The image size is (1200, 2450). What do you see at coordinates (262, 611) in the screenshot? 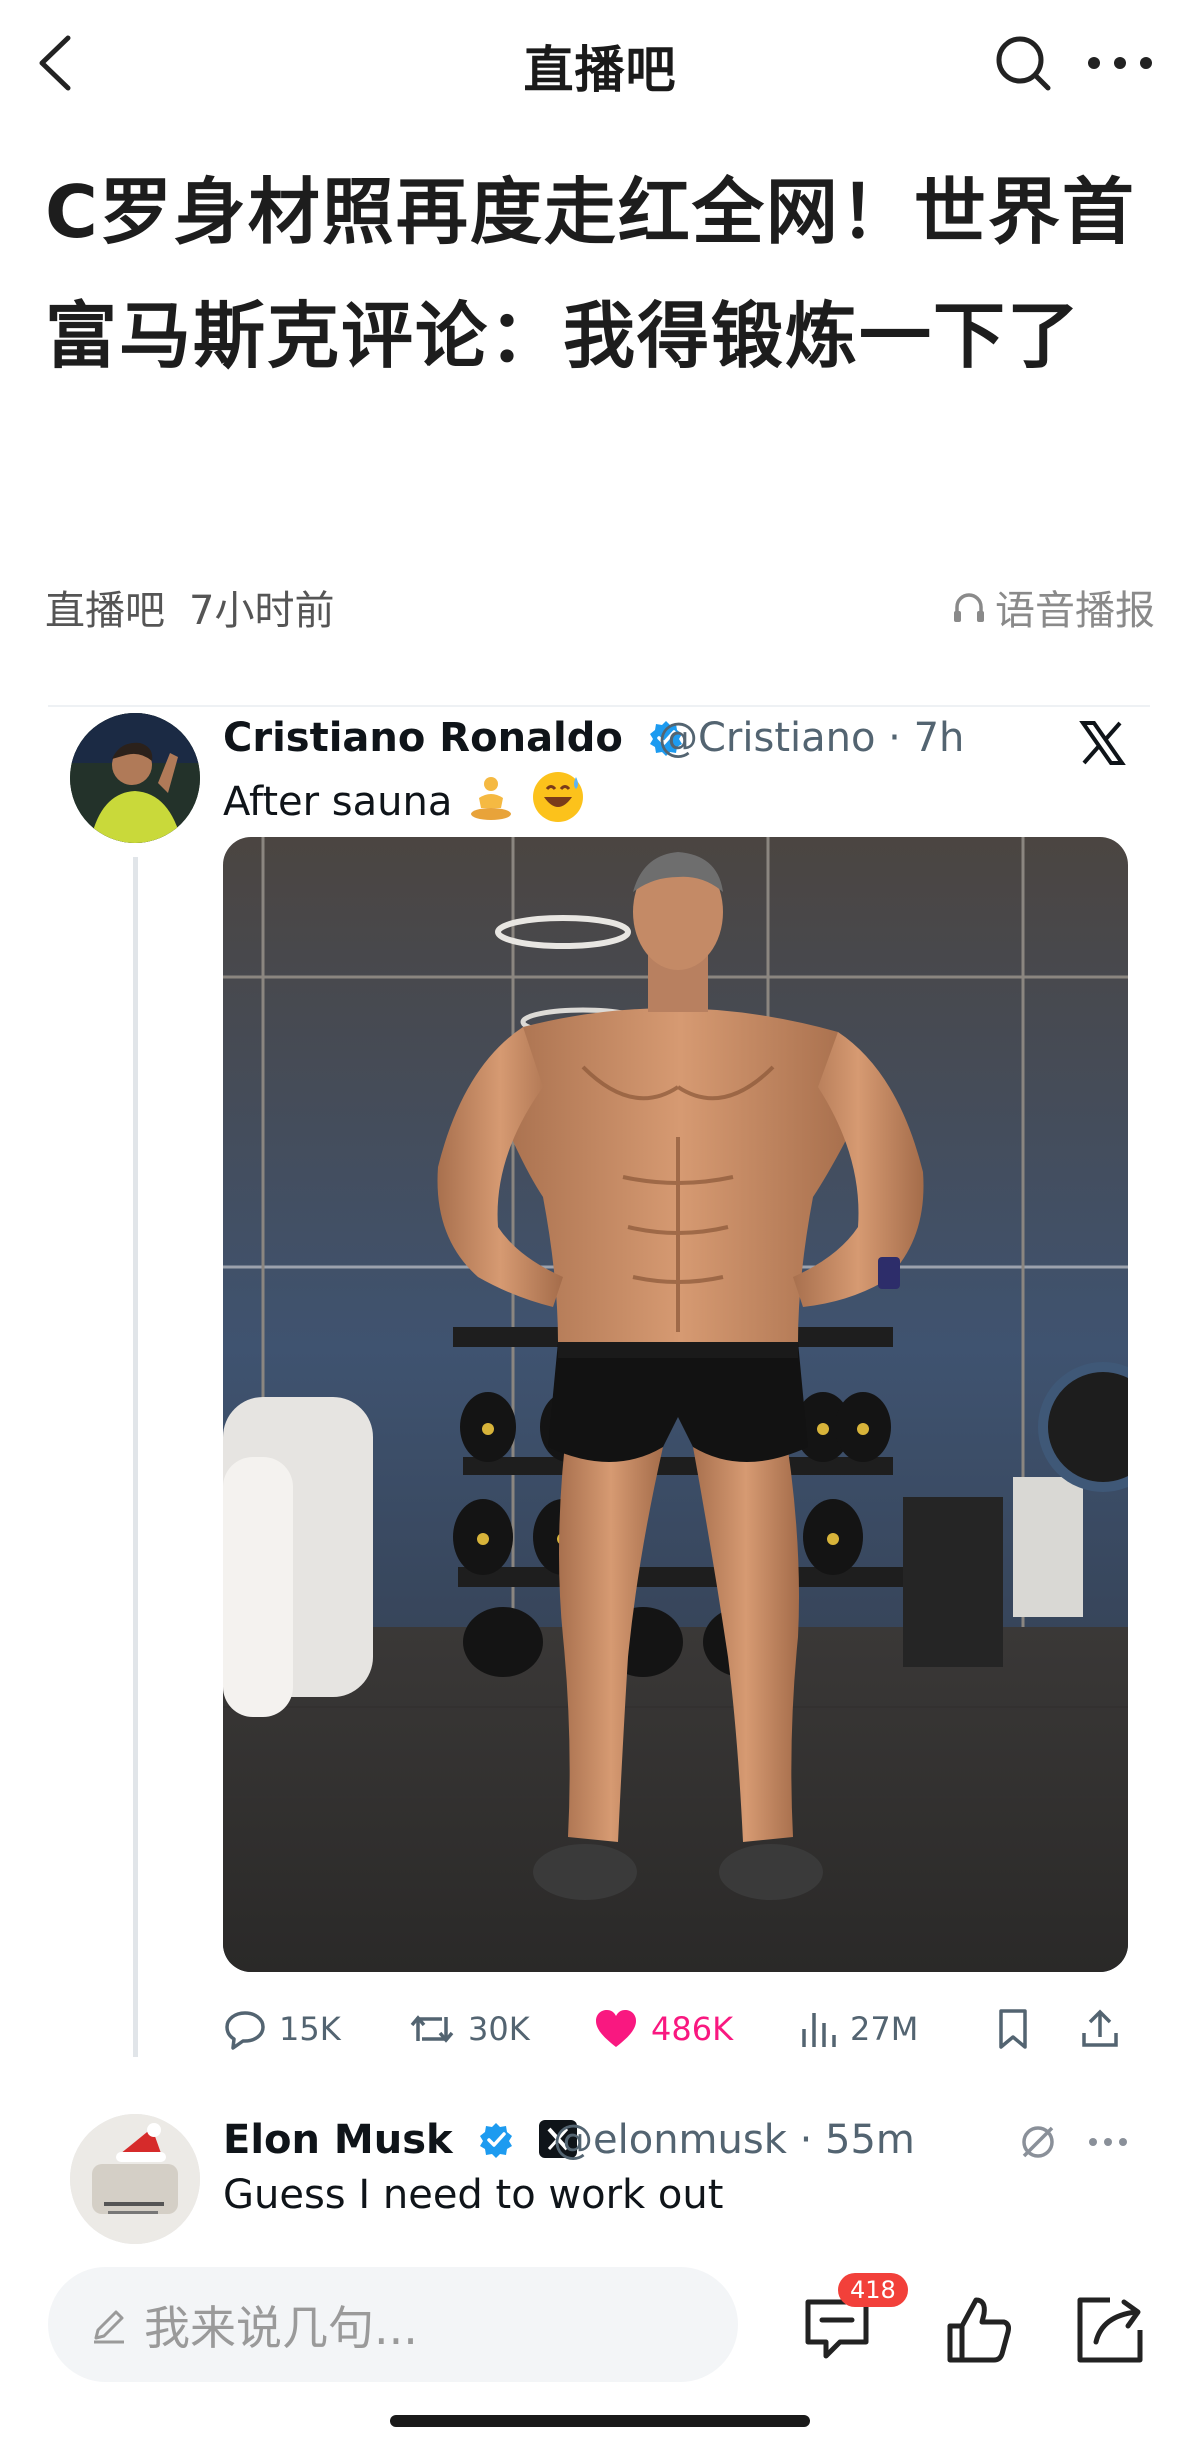
I see `article-time: 7小时前` at bounding box center [262, 611].